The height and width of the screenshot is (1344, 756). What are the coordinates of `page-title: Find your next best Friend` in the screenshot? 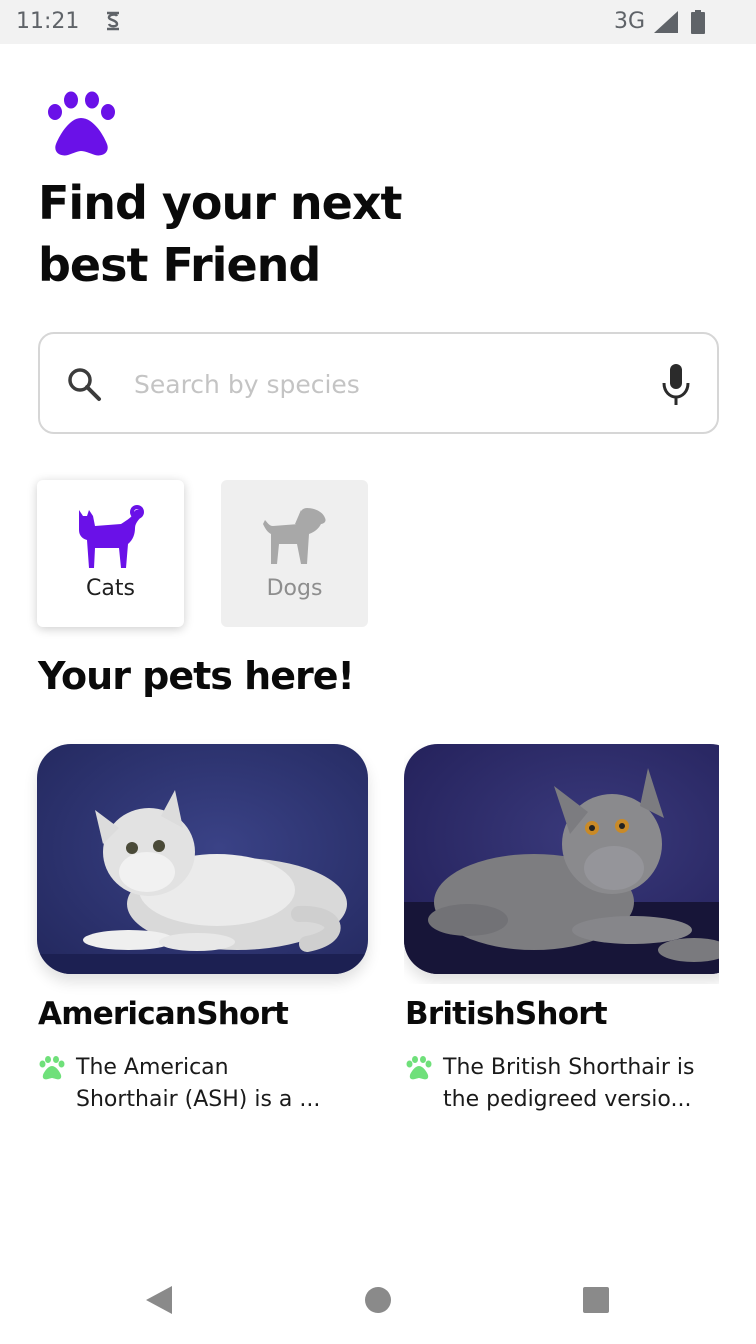 It's located at (298, 234).